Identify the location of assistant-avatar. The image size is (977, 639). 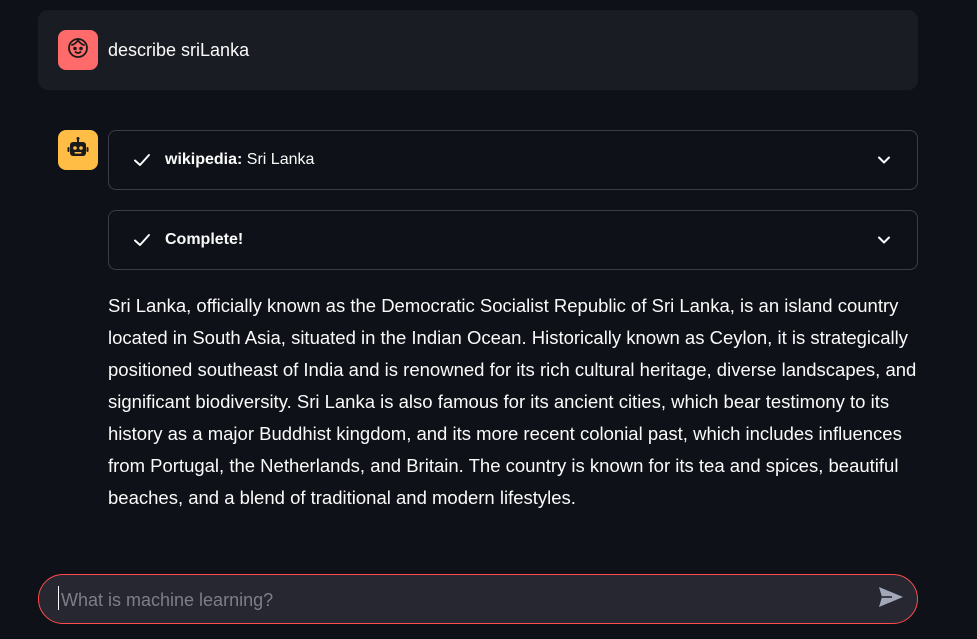
(78, 150).